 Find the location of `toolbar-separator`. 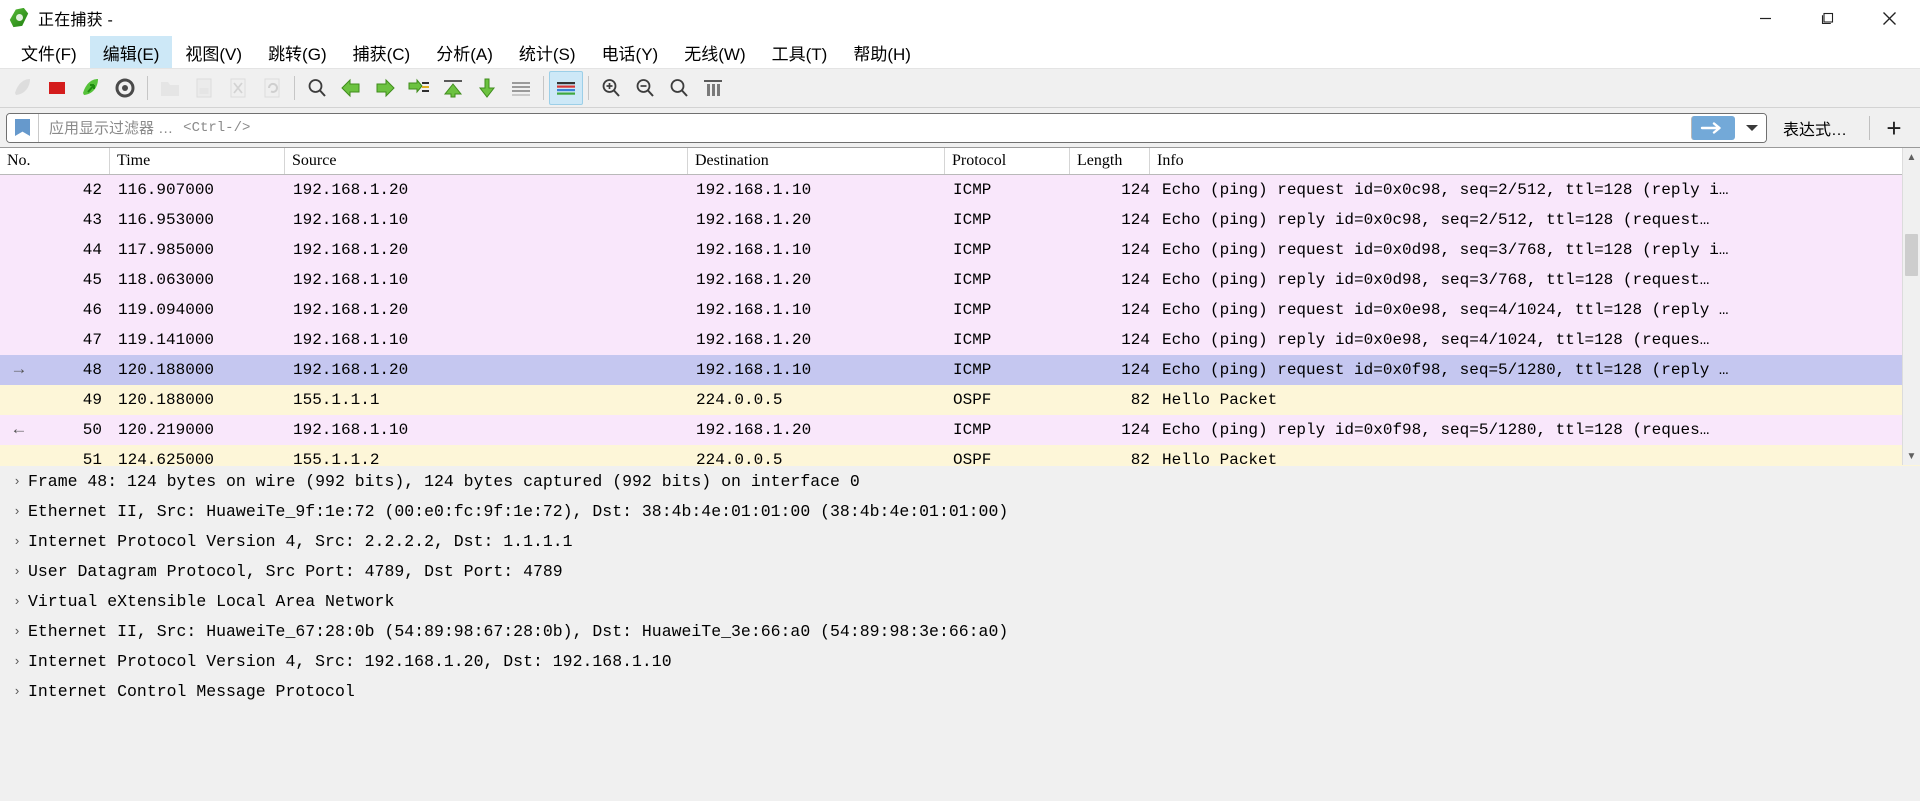

toolbar-separator is located at coordinates (147, 88).